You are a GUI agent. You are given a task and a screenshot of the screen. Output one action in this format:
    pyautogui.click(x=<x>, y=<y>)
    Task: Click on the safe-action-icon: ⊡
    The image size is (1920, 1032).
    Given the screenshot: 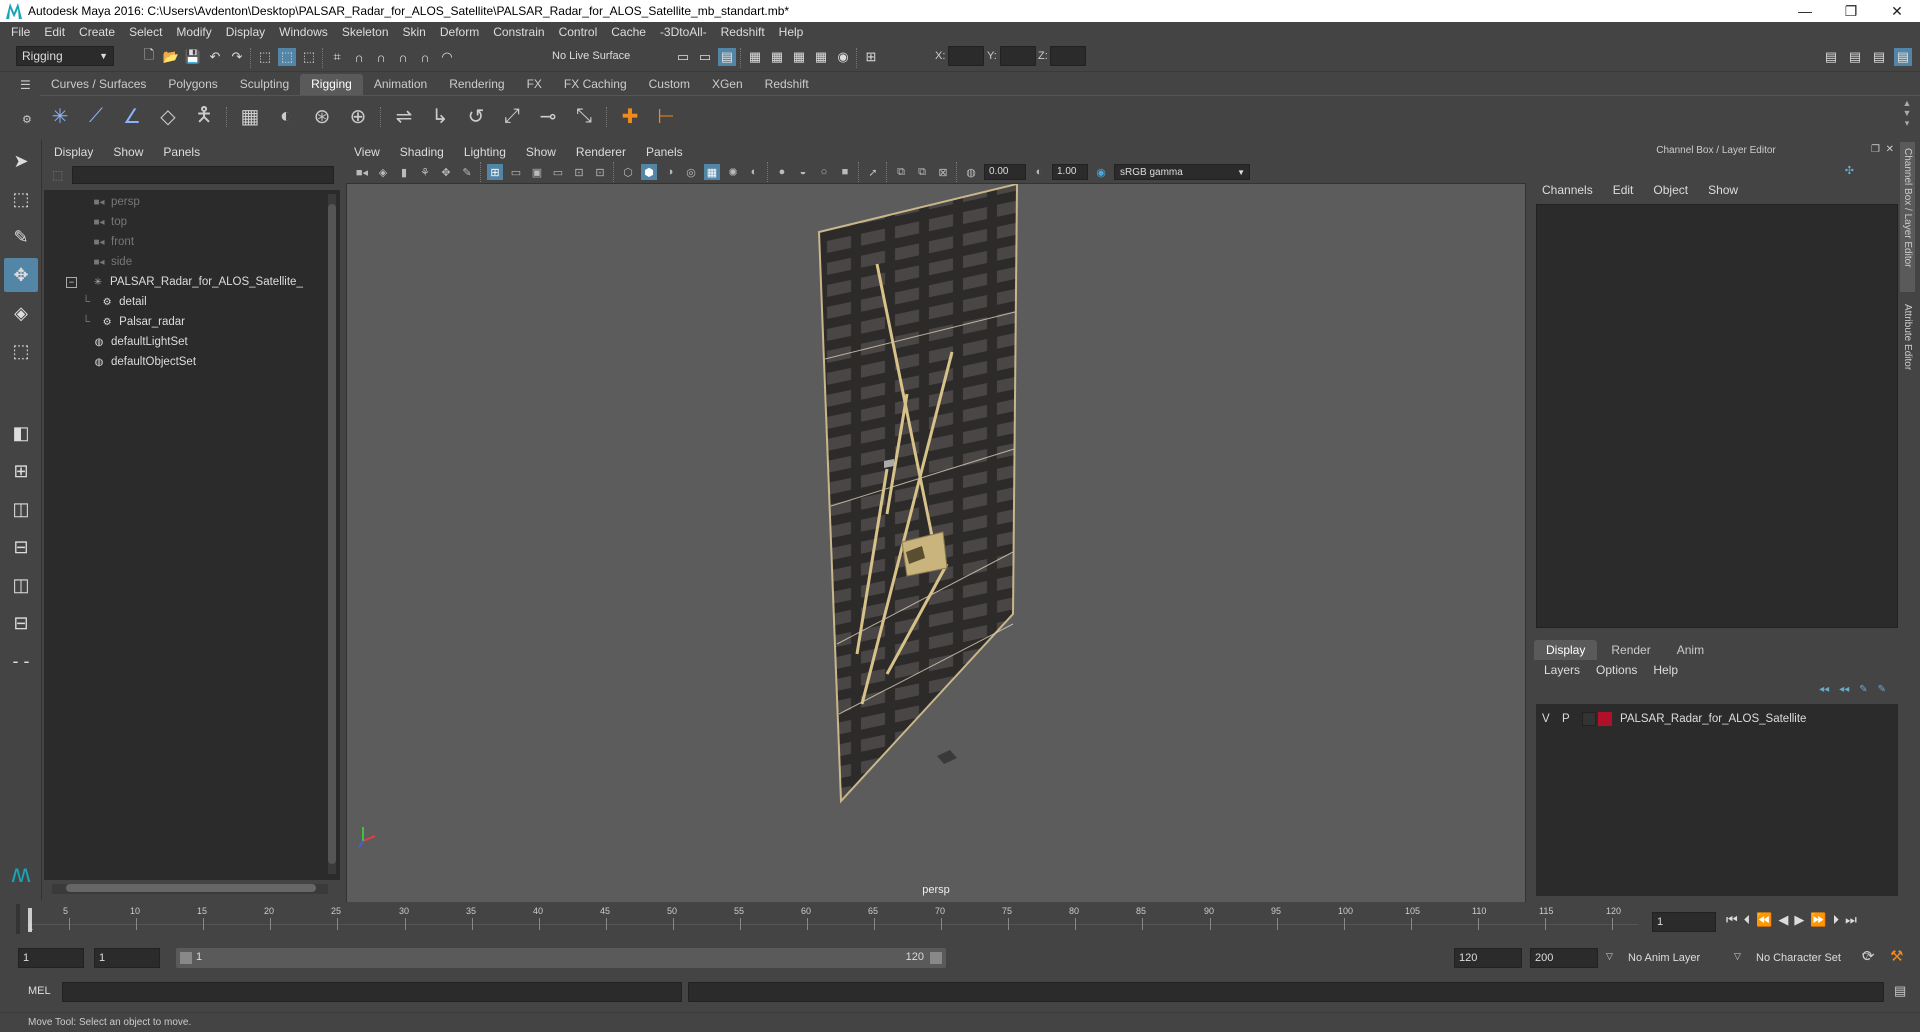 What is the action you would take?
    pyautogui.click(x=600, y=172)
    